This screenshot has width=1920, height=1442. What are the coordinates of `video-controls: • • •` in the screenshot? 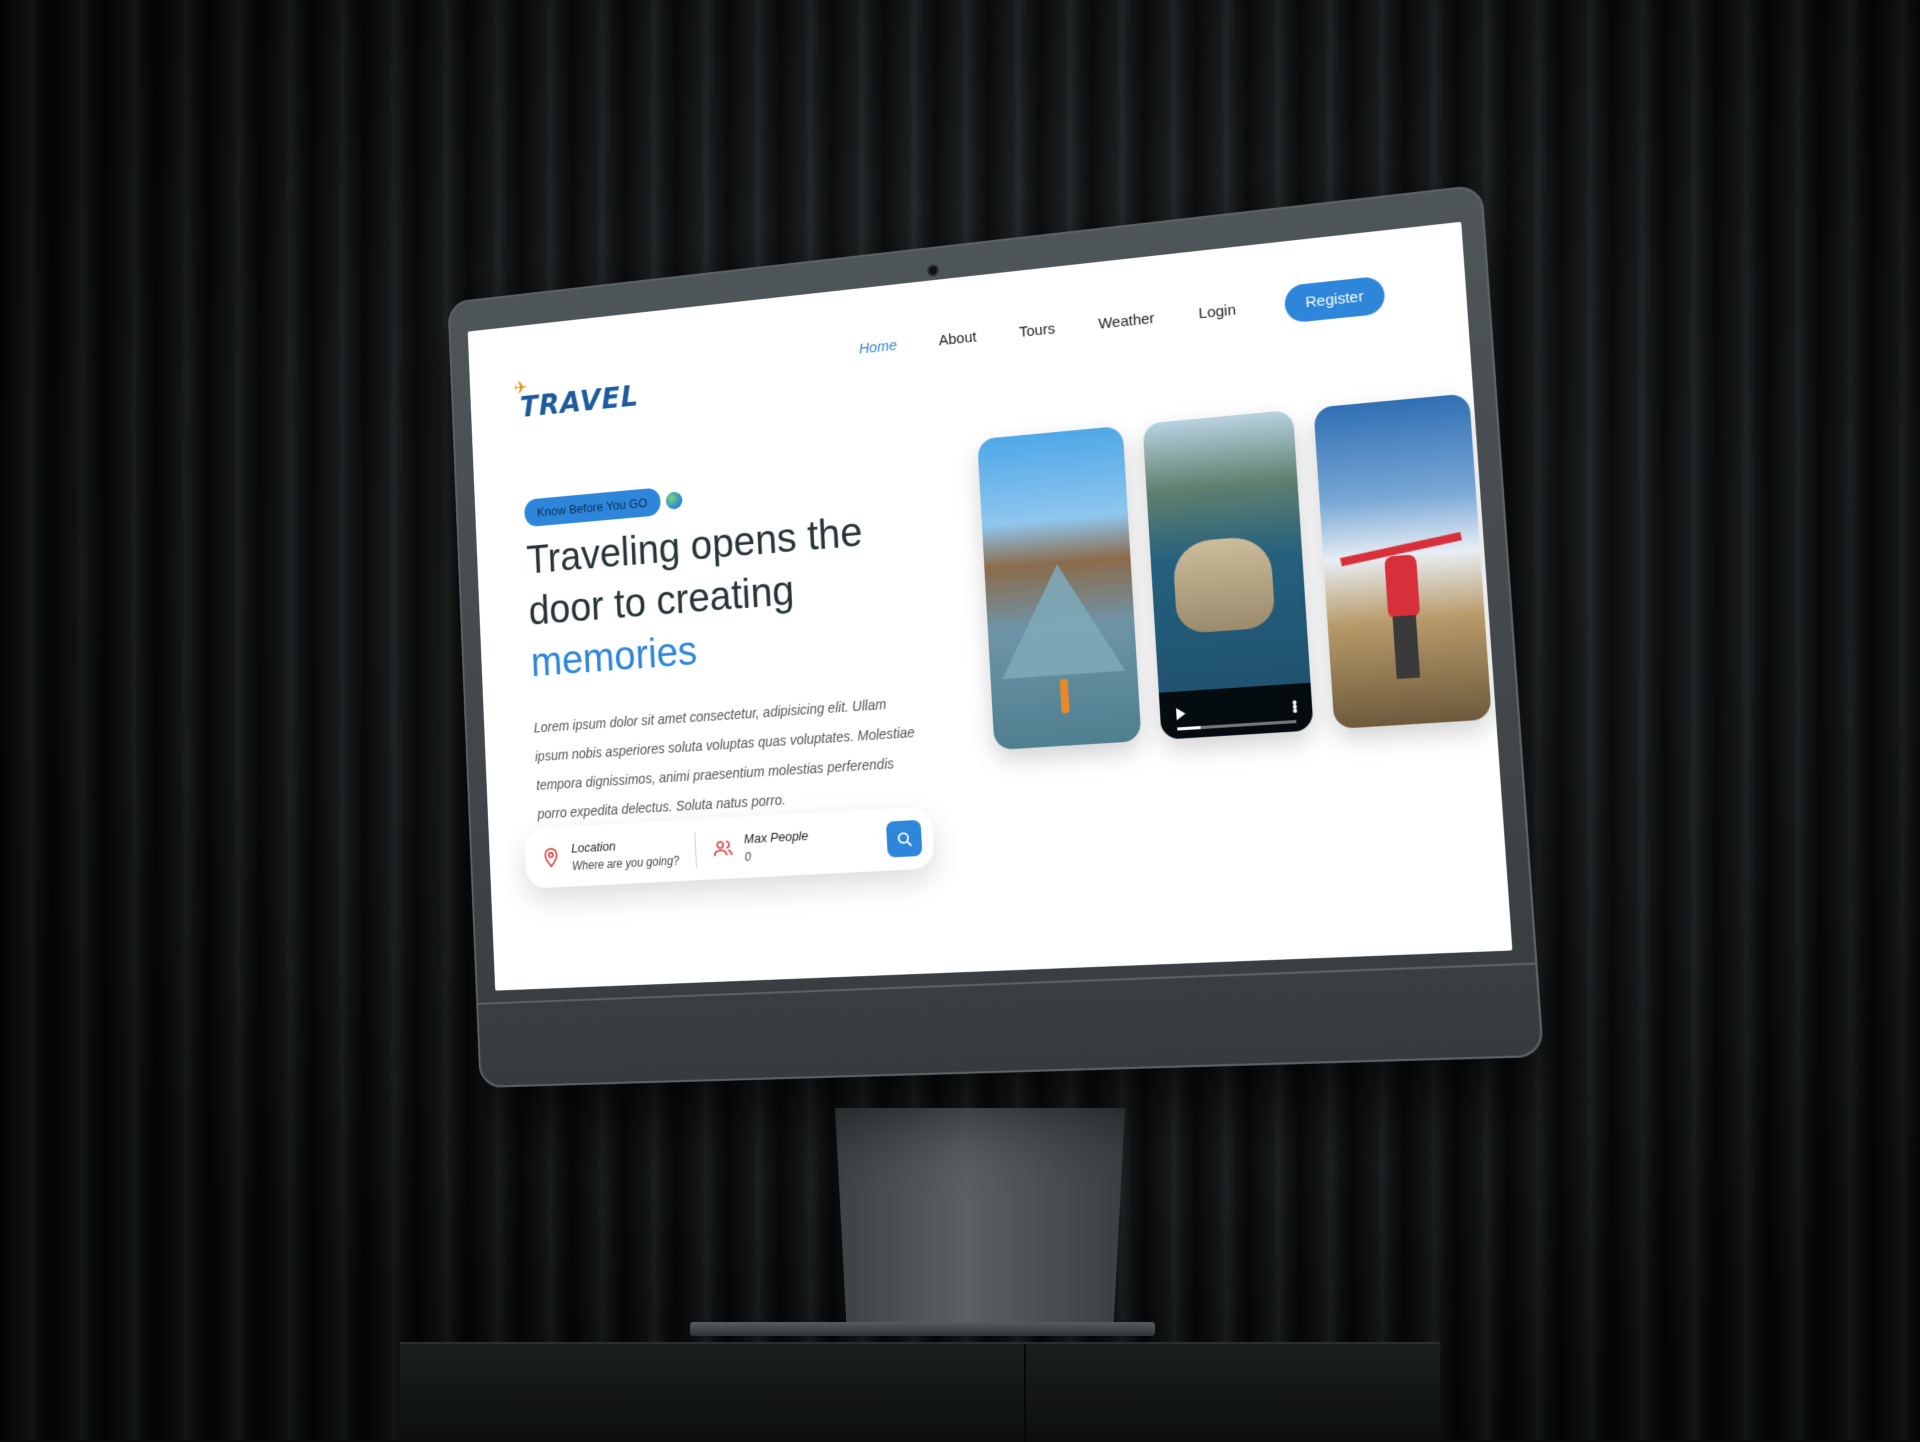 It's located at (1236, 711).